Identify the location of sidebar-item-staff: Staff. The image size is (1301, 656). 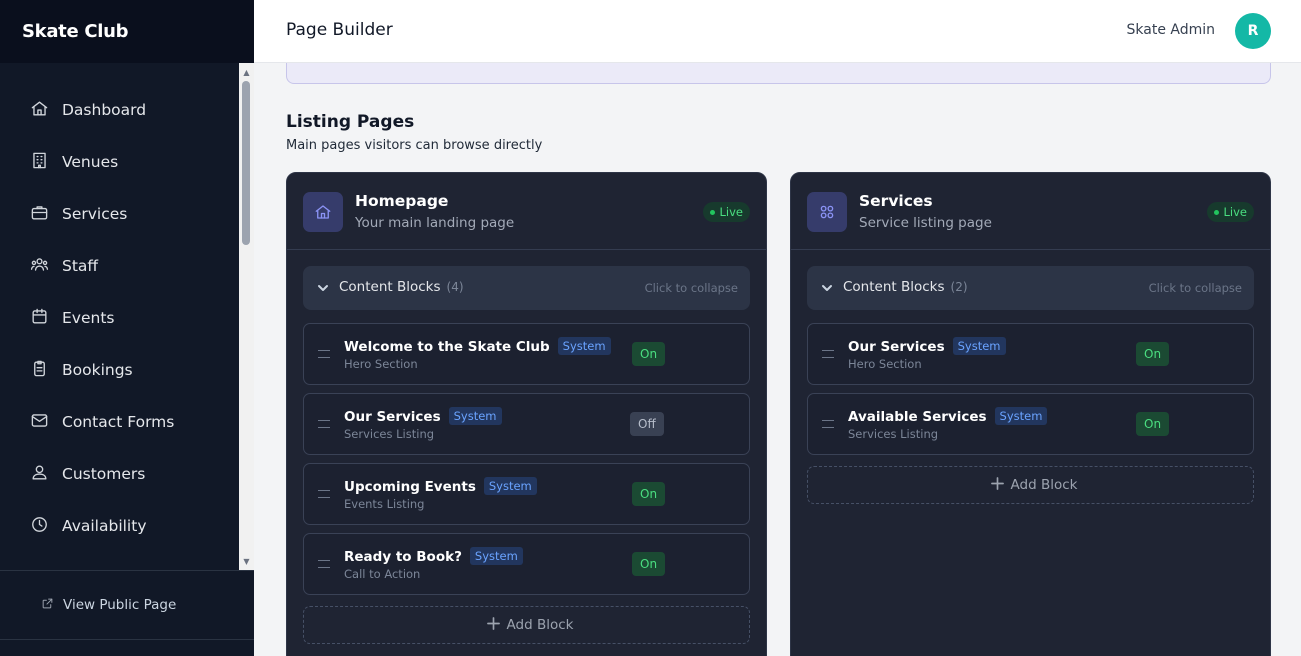
(119, 266).